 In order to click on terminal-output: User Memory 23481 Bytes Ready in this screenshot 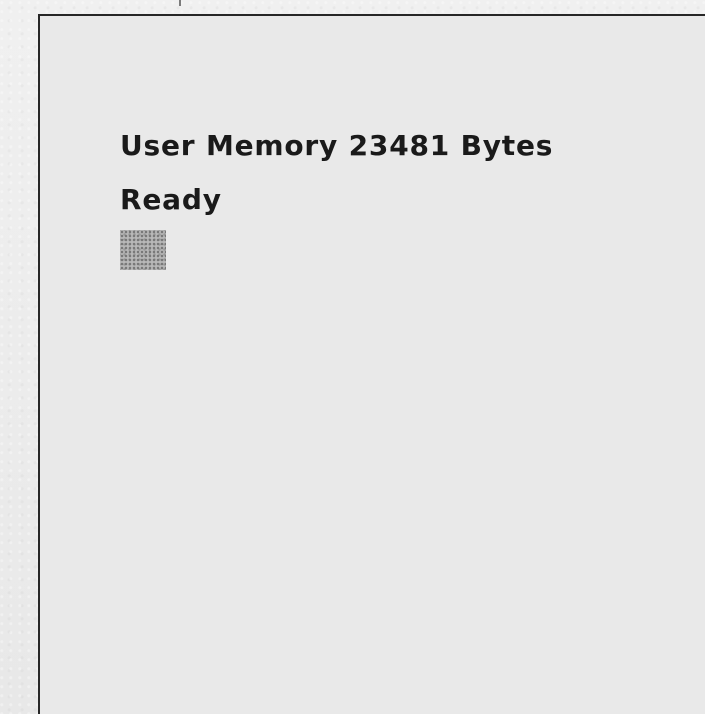, I will do `click(336, 194)`.